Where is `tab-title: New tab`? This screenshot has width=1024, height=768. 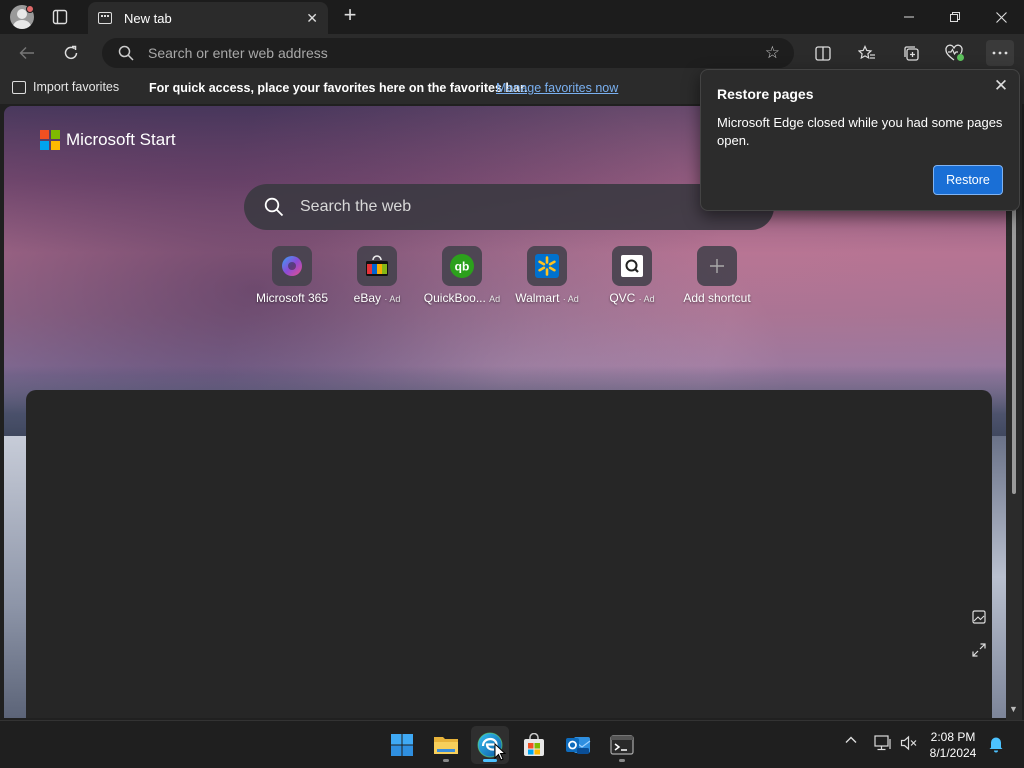 tab-title: New tab is located at coordinates (148, 18).